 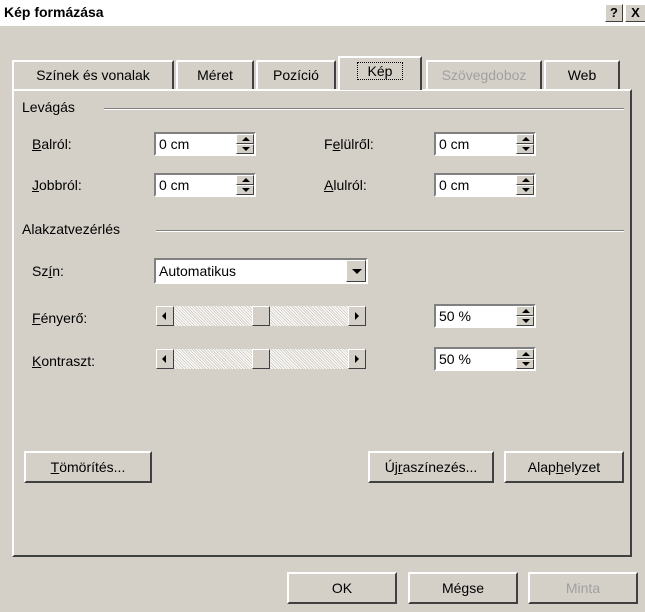 I want to click on image-control-group-label: Alakzatvezérlés, so click(x=71, y=229).